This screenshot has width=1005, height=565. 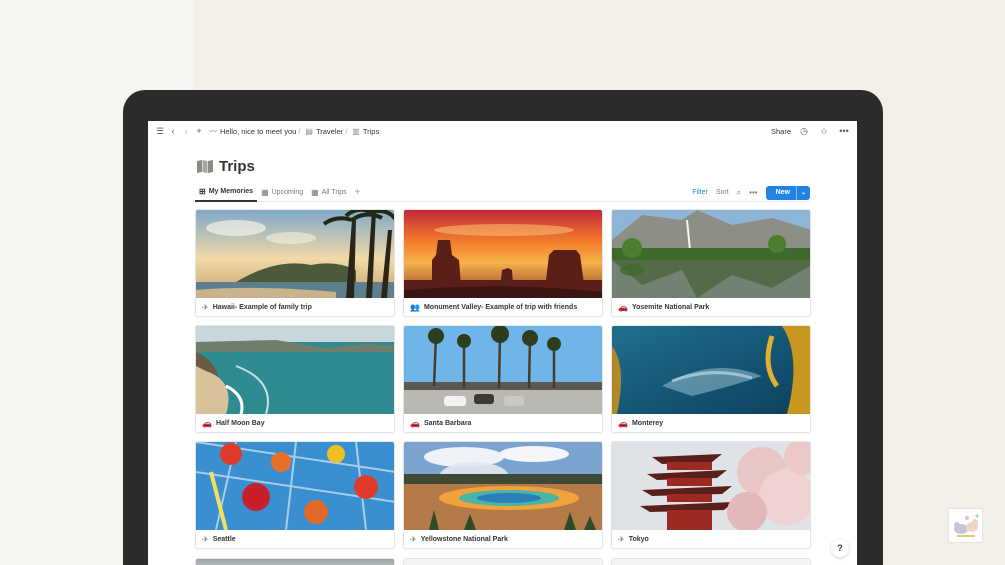 I want to click on gallery-card: ✈ Yellowstone National Park, so click(x=503, y=495).